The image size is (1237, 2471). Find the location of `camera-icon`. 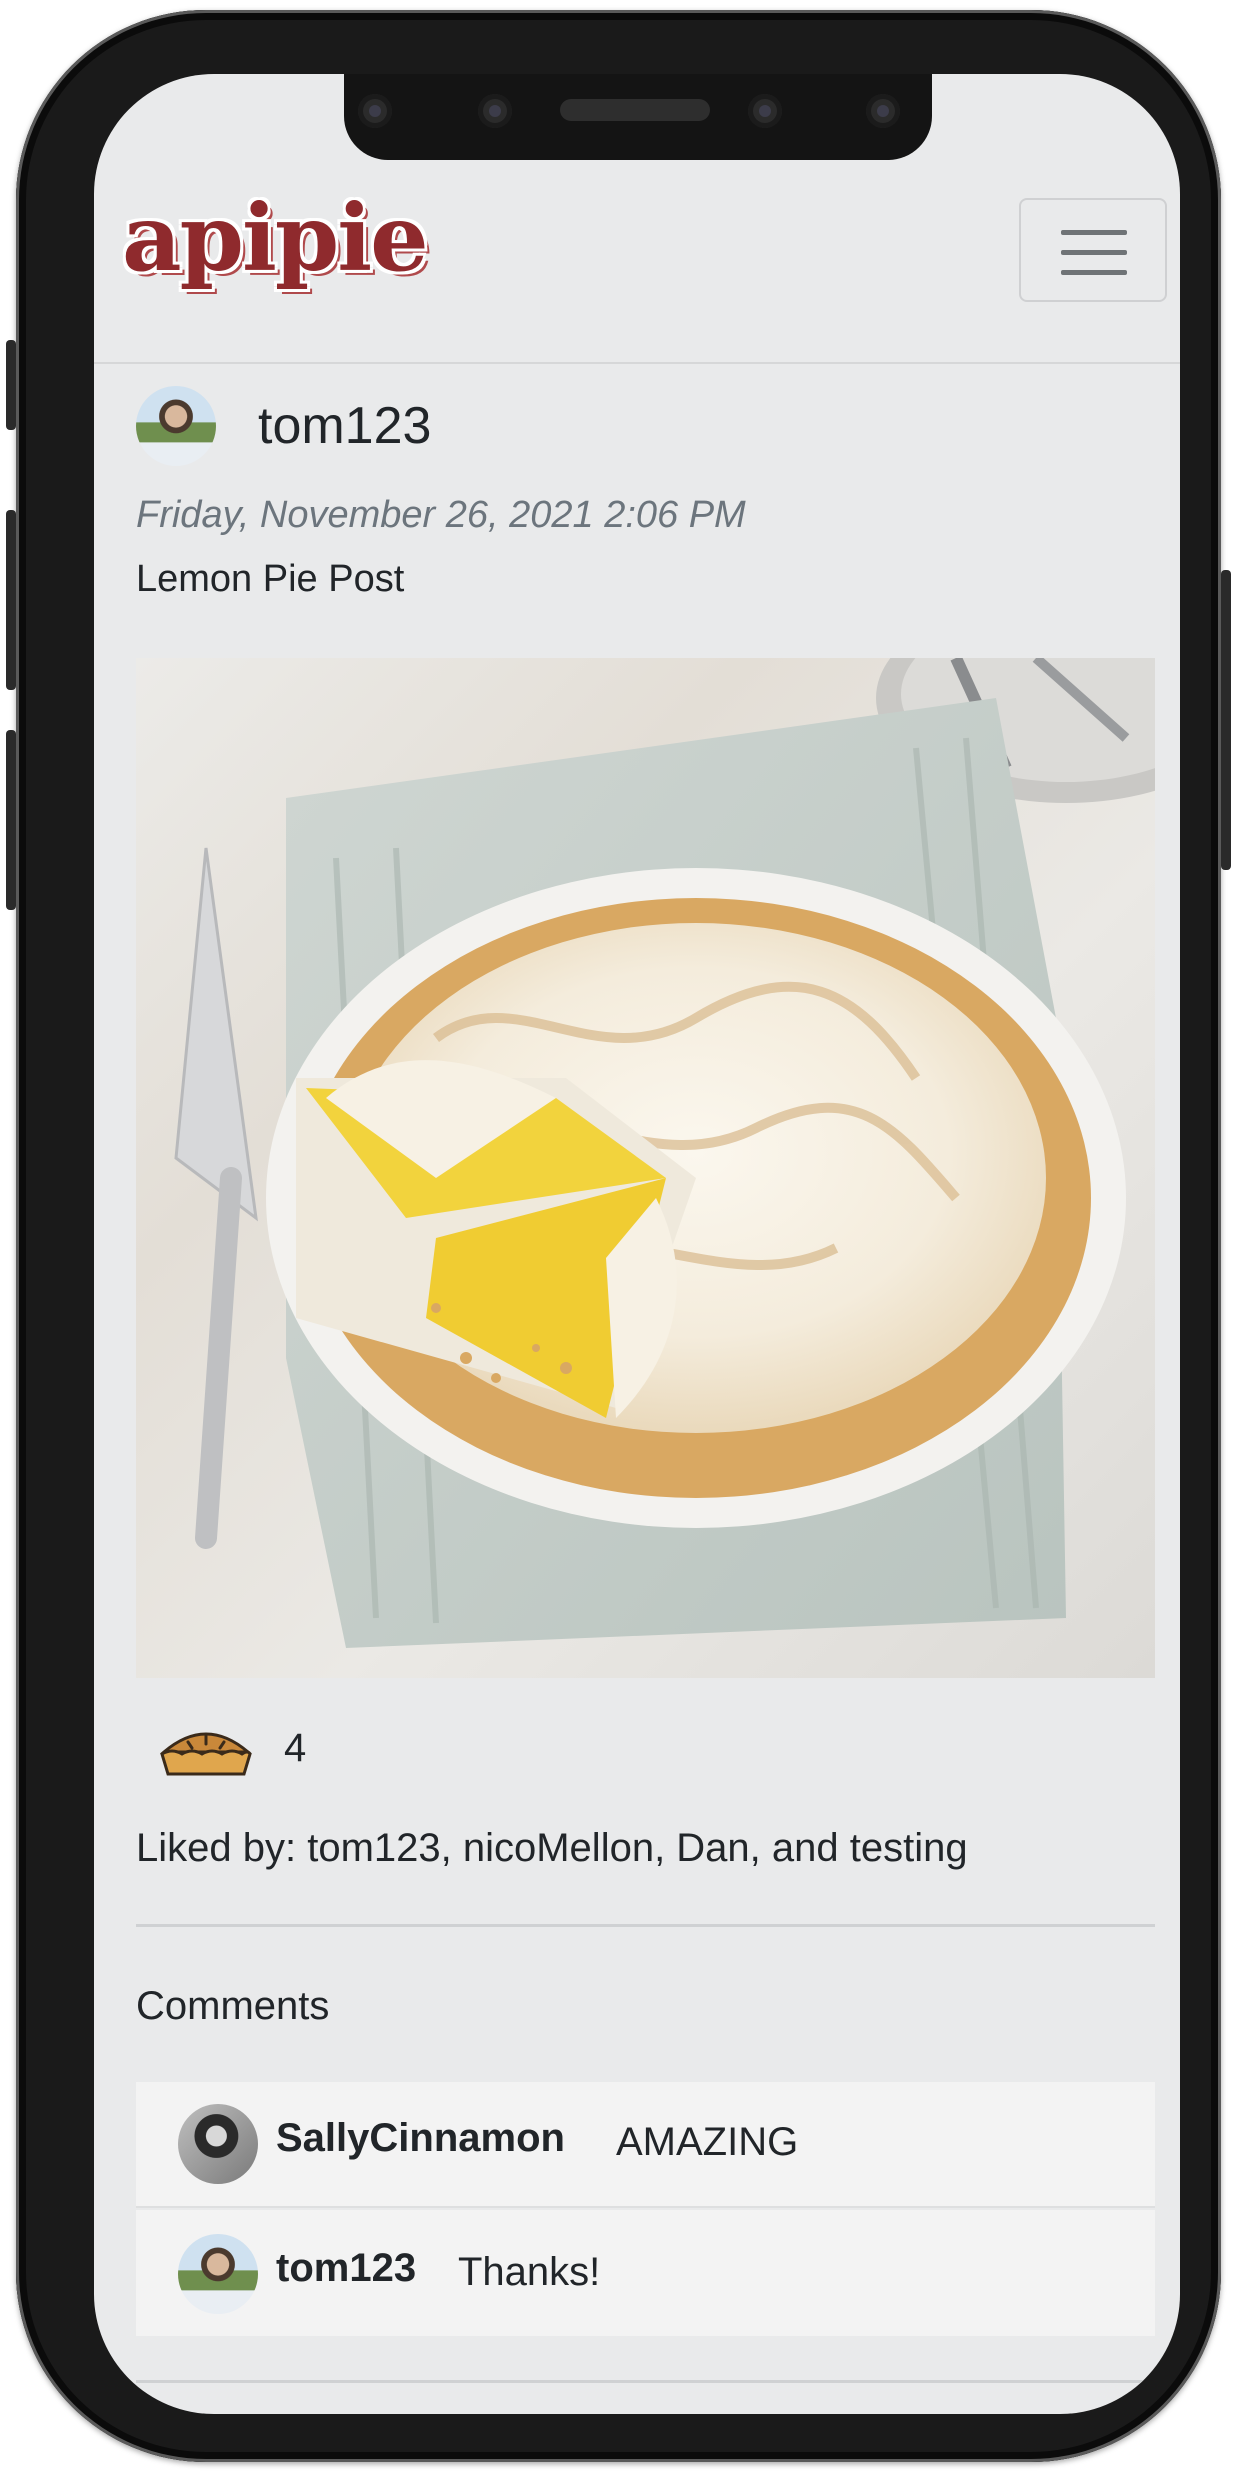

camera-icon is located at coordinates (375, 111).